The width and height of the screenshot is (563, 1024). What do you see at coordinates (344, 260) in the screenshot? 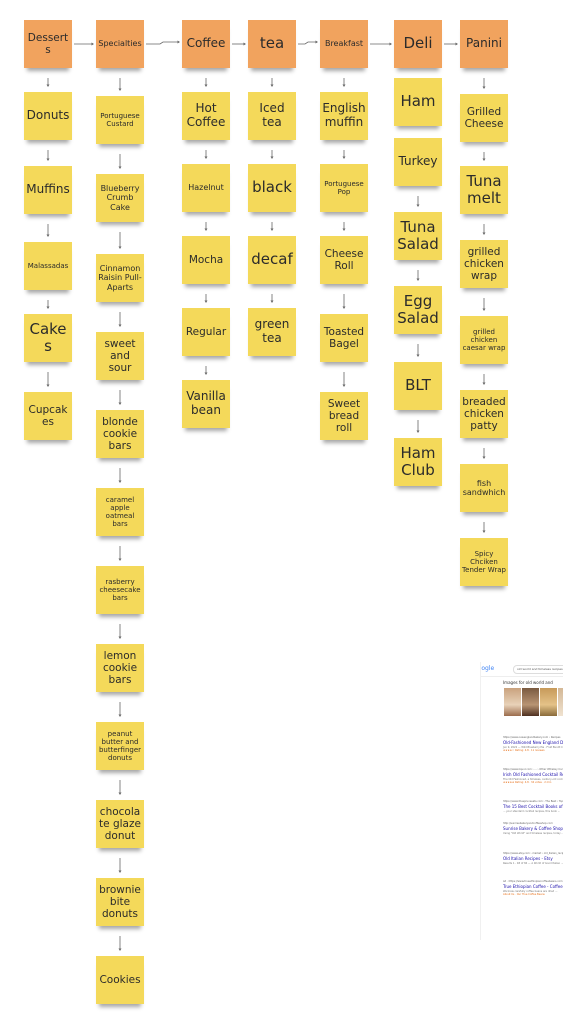
I see `sticky-note: Cheese Roll` at bounding box center [344, 260].